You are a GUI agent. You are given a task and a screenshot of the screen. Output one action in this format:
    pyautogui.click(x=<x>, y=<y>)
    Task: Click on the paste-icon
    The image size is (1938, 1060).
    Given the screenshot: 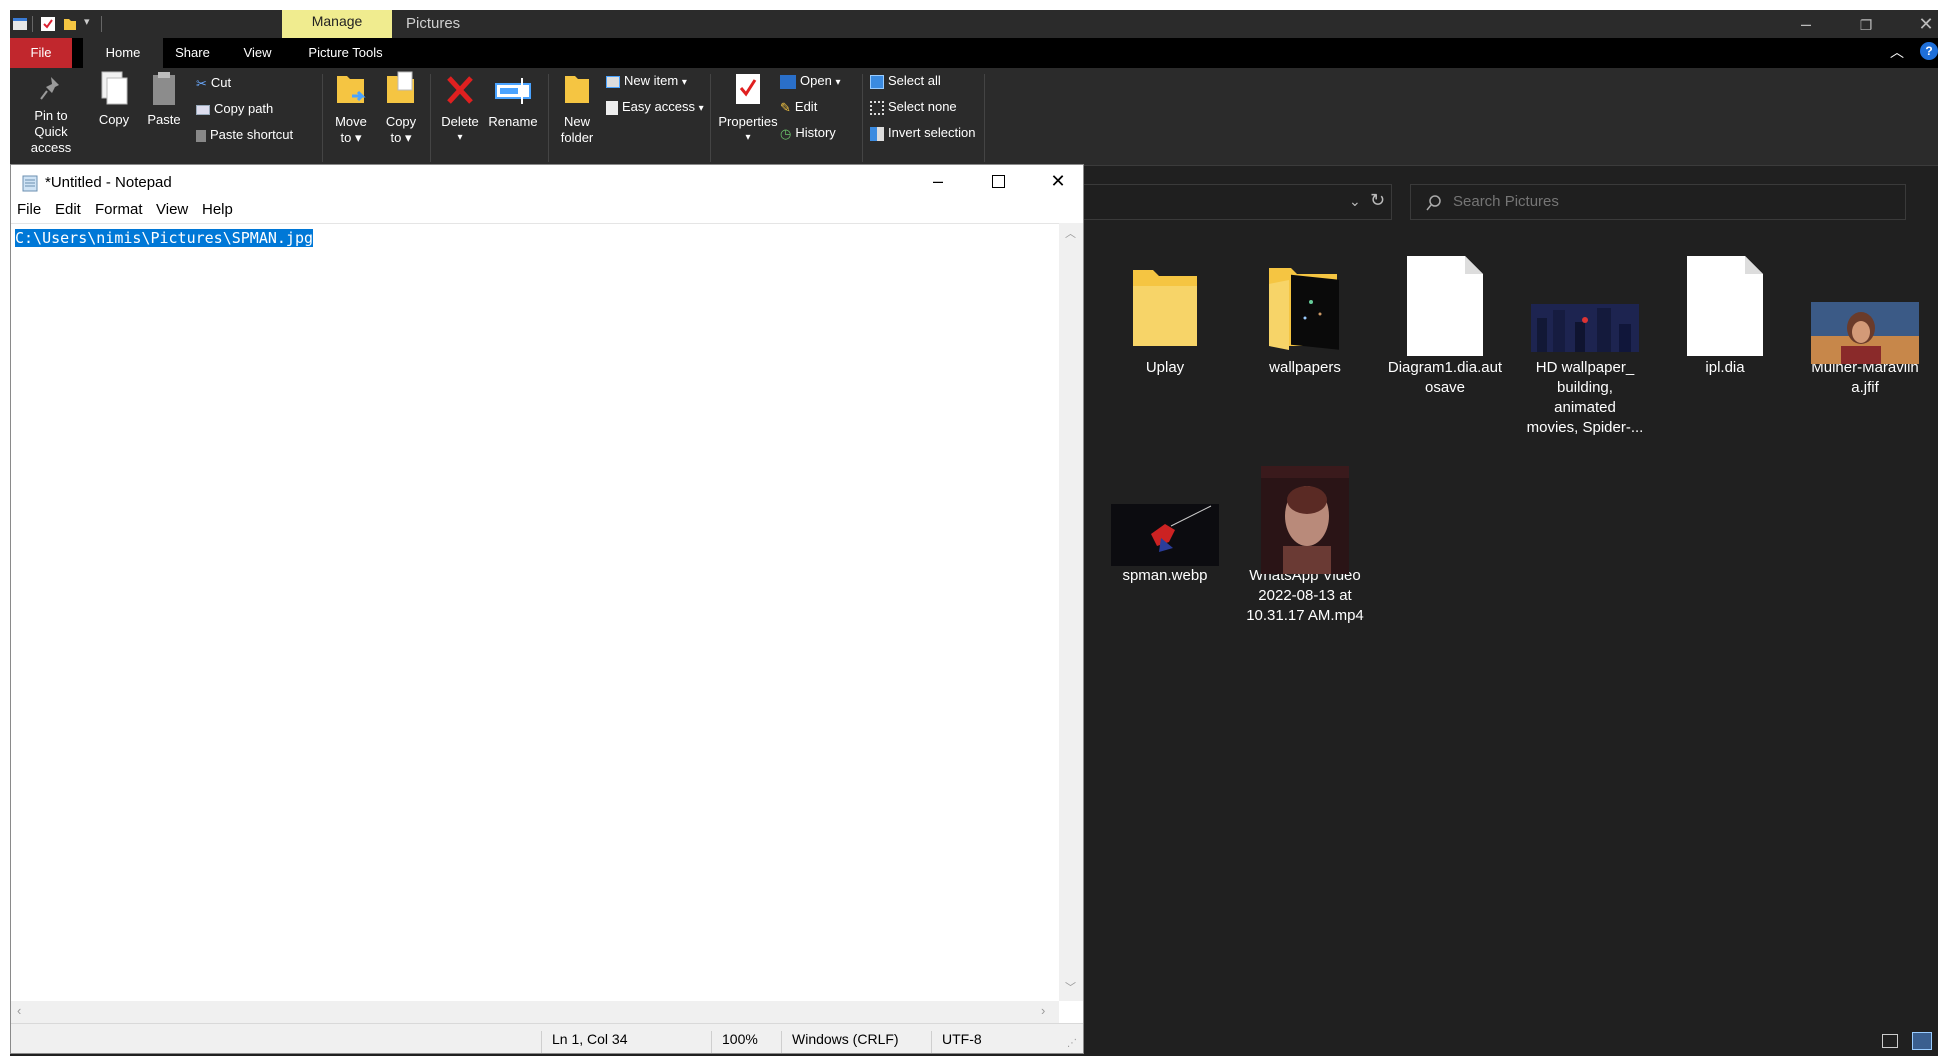 What is the action you would take?
    pyautogui.click(x=164, y=88)
    